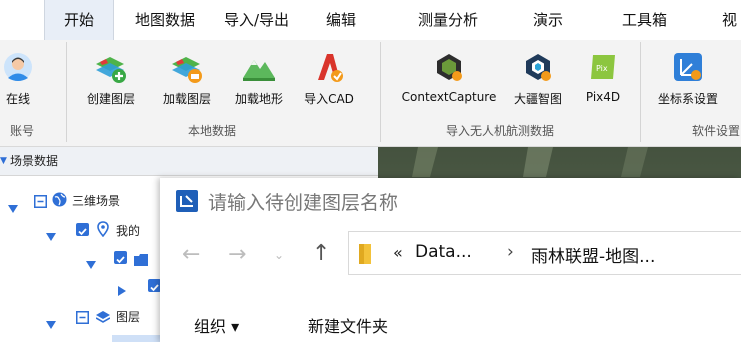  Describe the element at coordinates (96, 200) in the screenshot. I see `tree-node-3d-scene: 三维场景` at that location.